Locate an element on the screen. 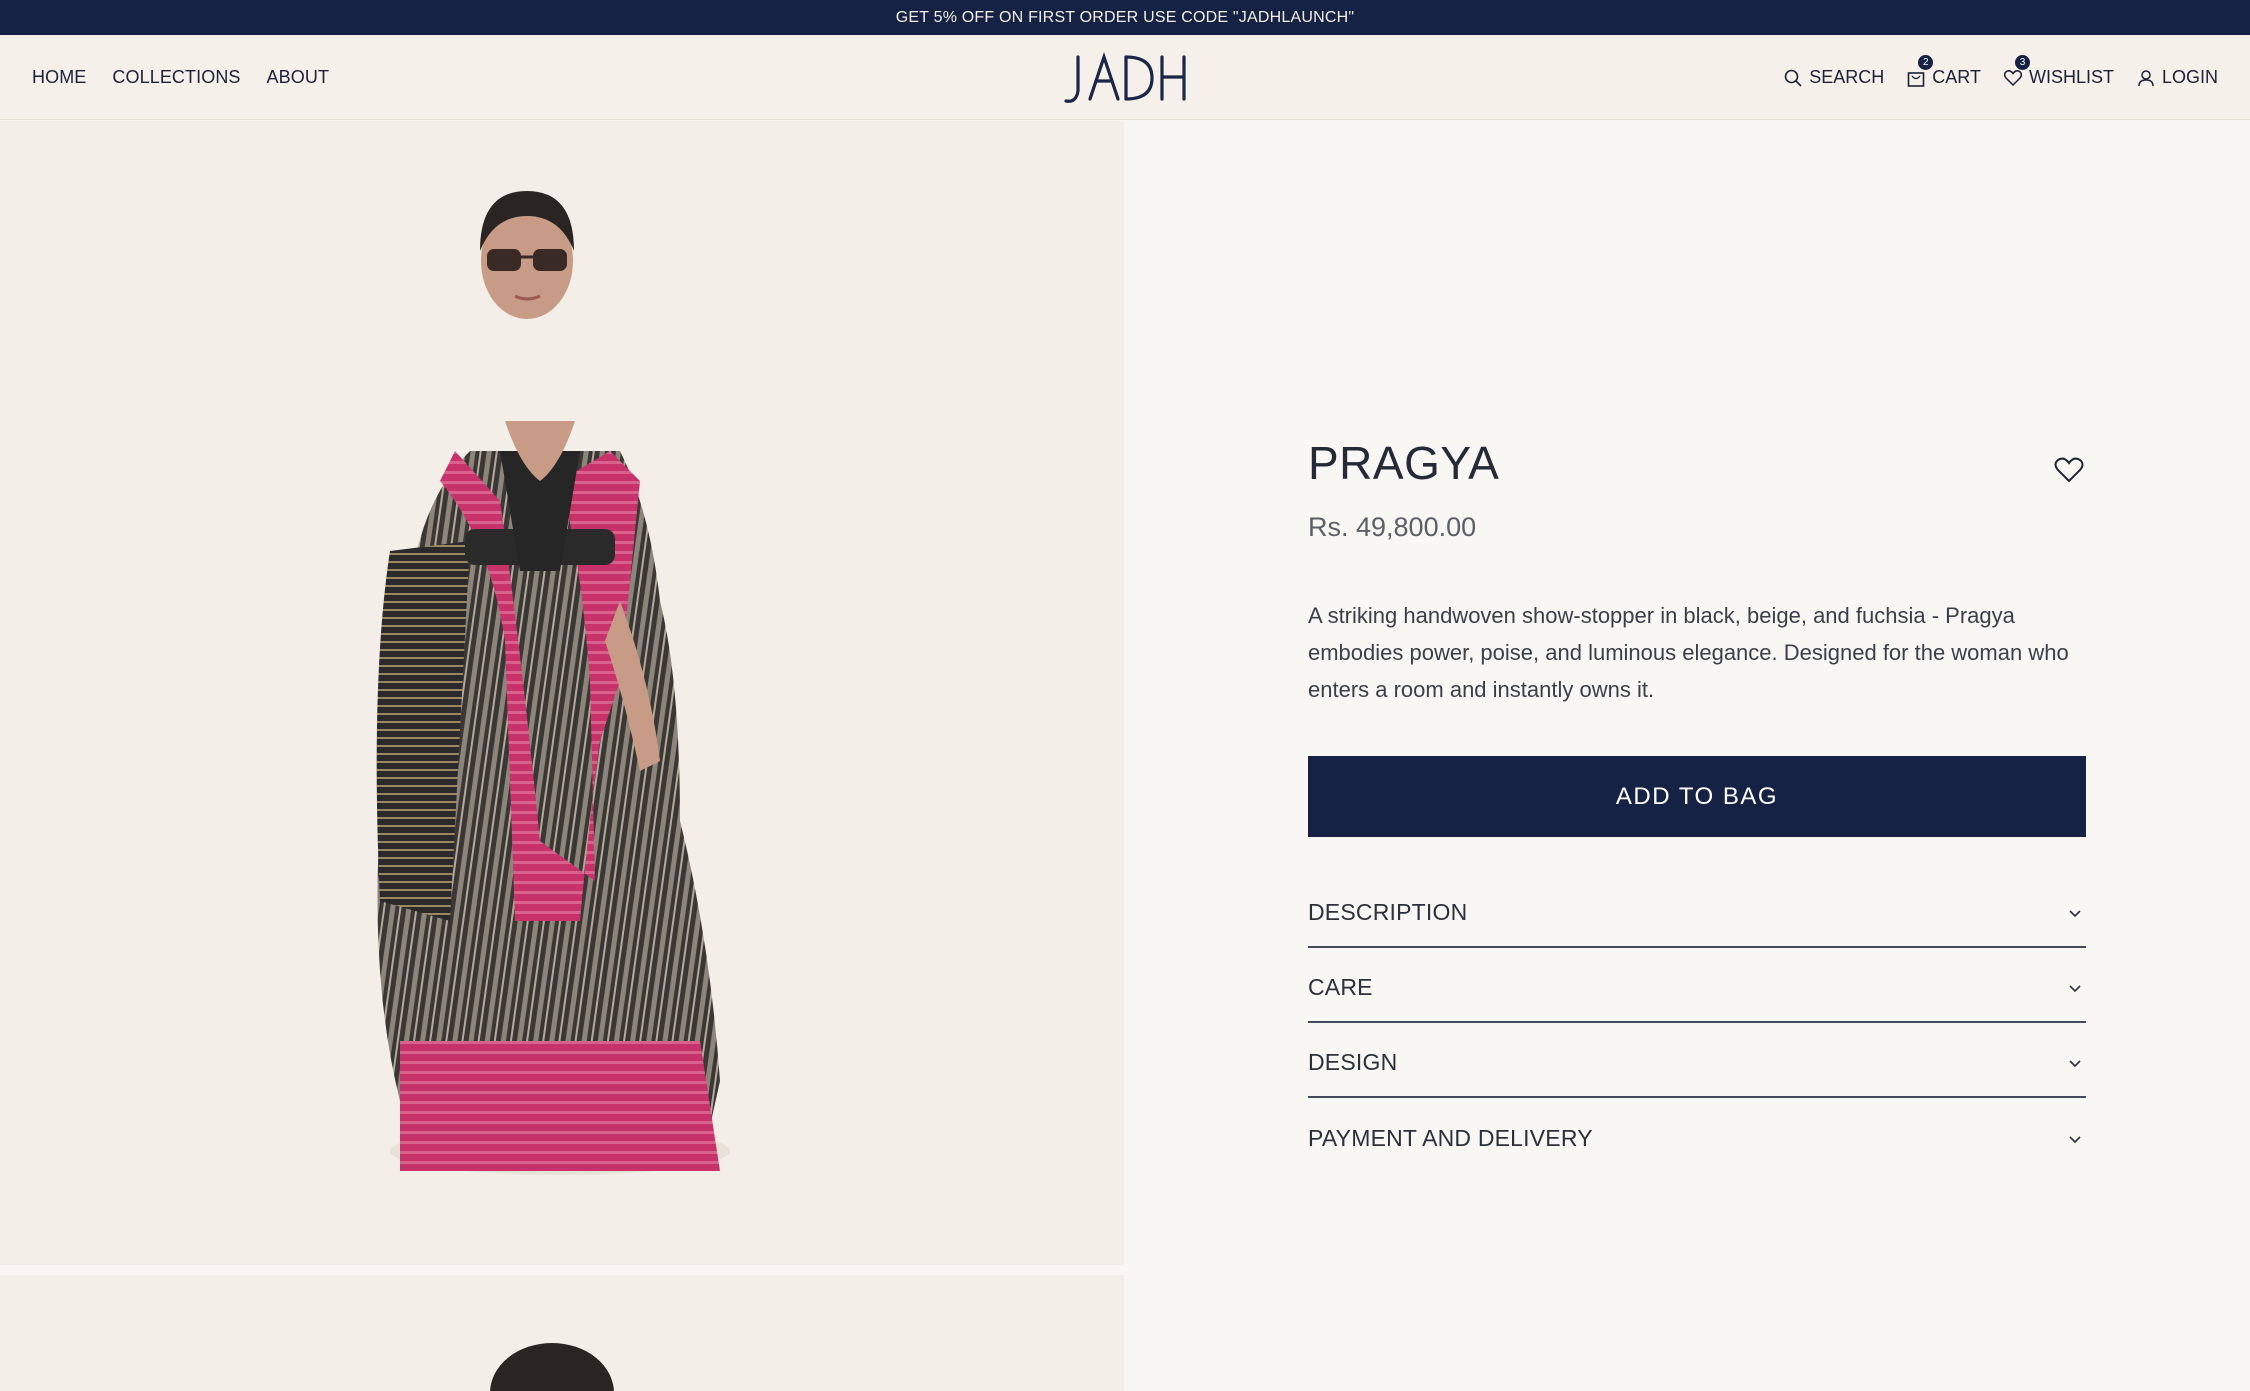 The height and width of the screenshot is (1391, 2250). wishlist-button: 3 WISHLIST is located at coordinates (2058, 71).